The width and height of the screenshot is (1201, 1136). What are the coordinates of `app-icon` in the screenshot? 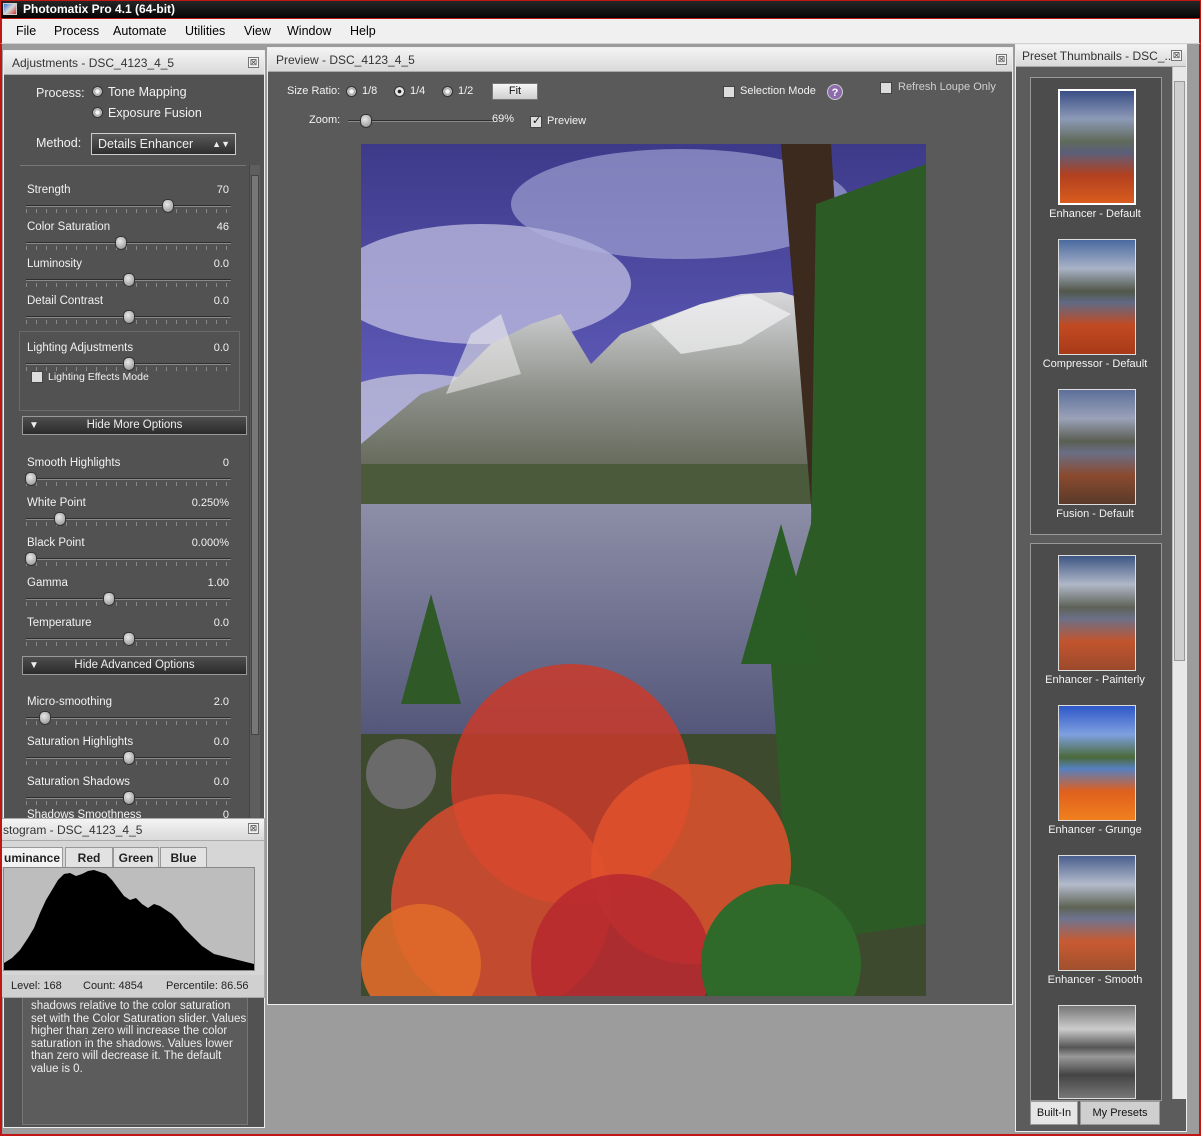 It's located at (10, 9).